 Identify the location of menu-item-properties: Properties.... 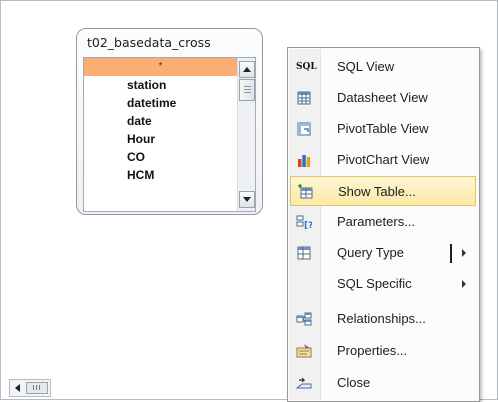
(383, 351).